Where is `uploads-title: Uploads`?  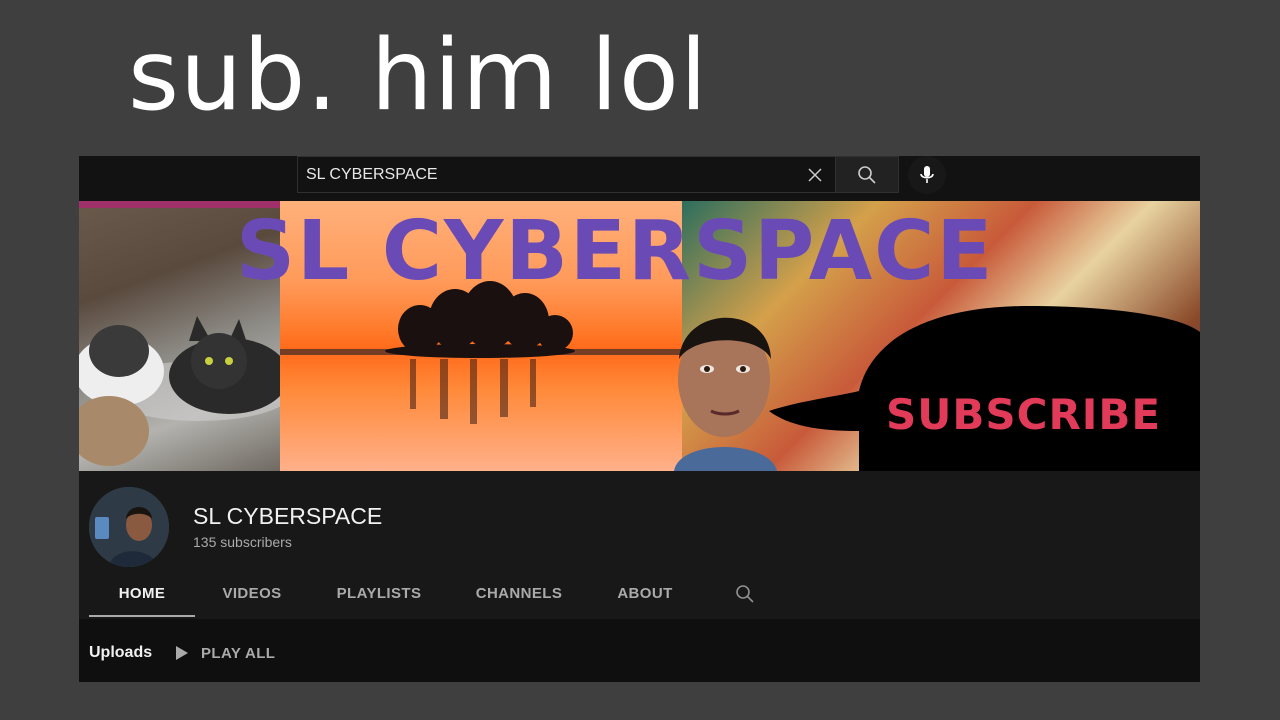 uploads-title: Uploads is located at coordinates (121, 652).